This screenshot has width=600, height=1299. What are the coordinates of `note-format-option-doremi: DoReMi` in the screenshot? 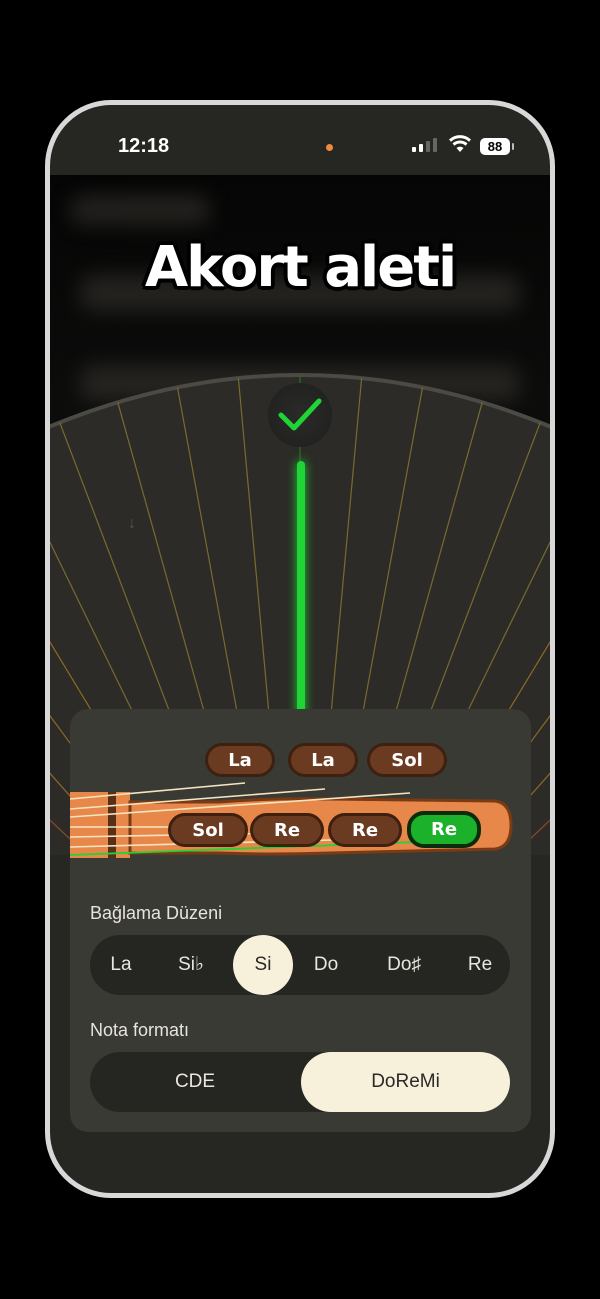 It's located at (405, 1082).